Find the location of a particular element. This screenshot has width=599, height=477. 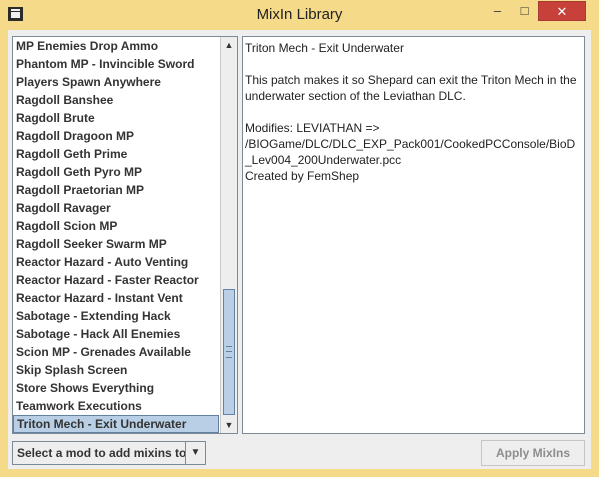

description-line: Triton Mech - Exit Underwater is located at coordinates (324, 48).